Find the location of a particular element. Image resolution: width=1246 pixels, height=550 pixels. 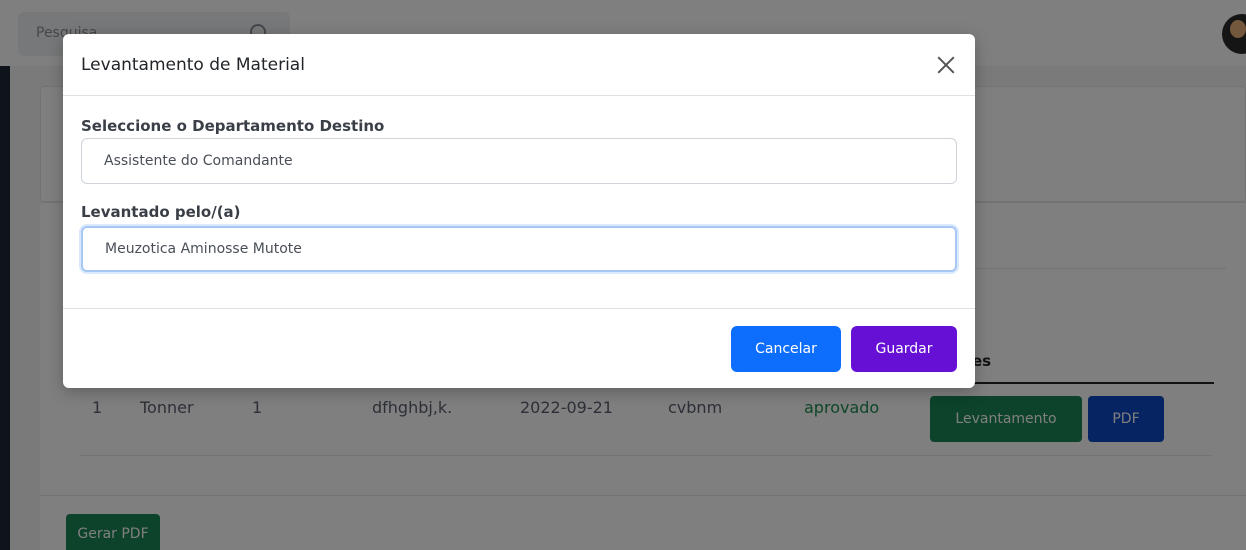

modal-header: Levantamento de Material is located at coordinates (519, 65).